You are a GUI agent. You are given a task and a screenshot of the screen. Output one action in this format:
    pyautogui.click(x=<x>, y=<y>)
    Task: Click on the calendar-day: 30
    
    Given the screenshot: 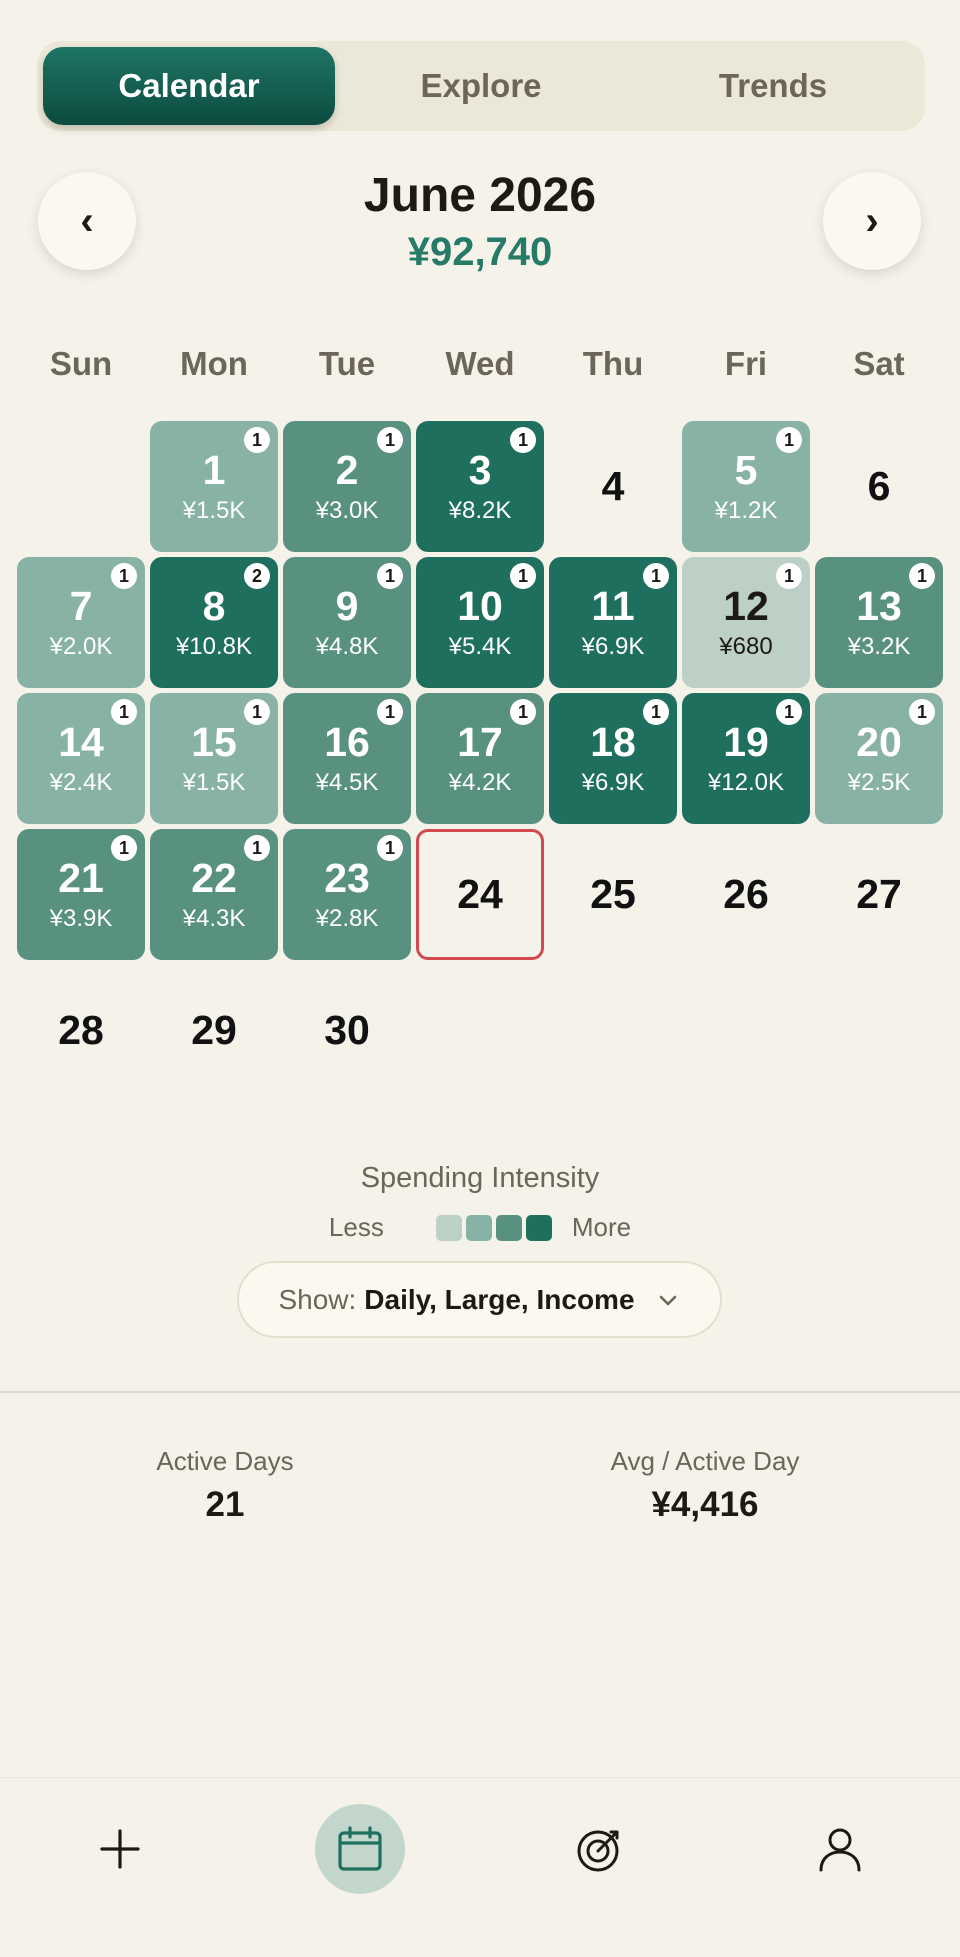 What is the action you would take?
    pyautogui.click(x=347, y=1030)
    